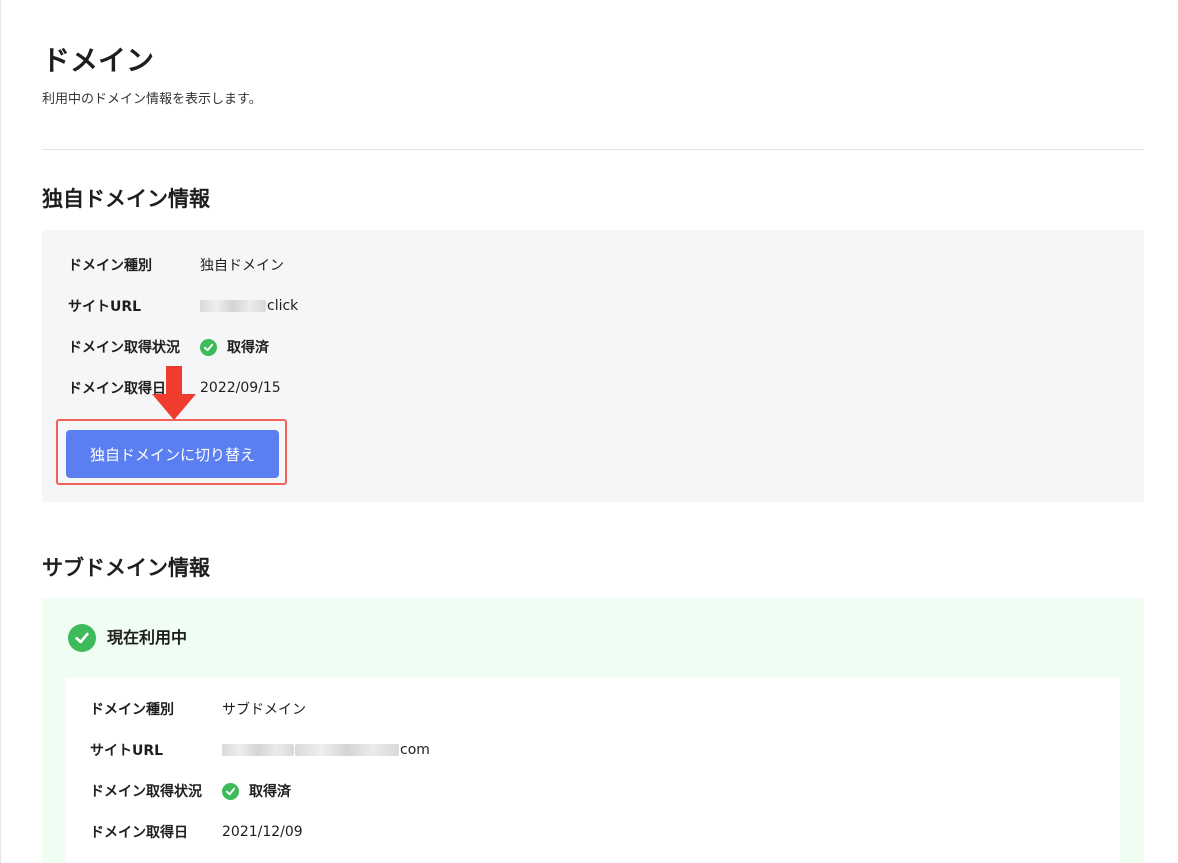 This screenshot has height=863, width=1178. I want to click on switch-to-custom-domain-button: 独自ドメインに切り替え, so click(172, 454).